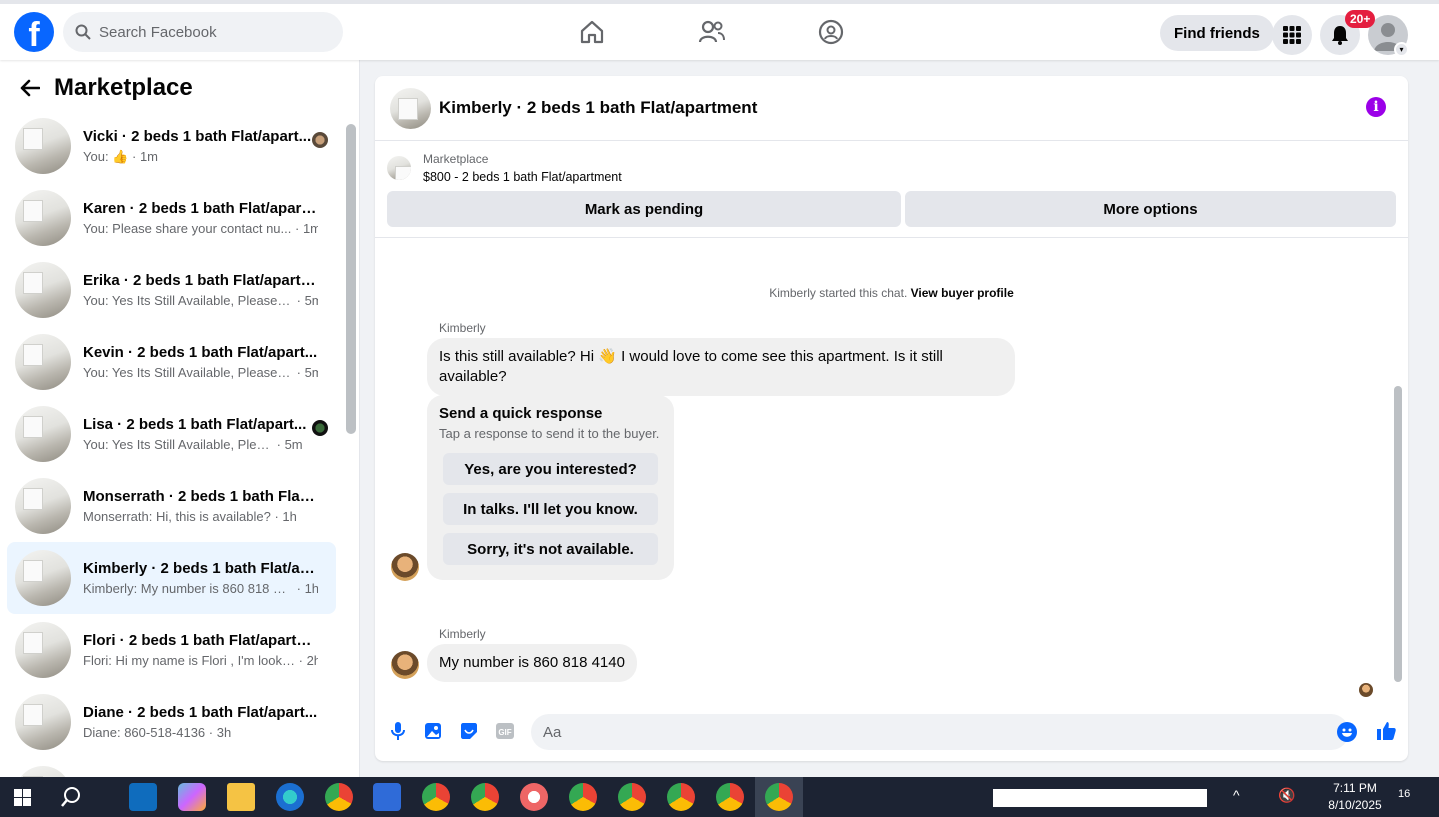 Image resolution: width=1439 pixels, height=817 pixels. I want to click on windows-taskbar: ^ 🔇 7:11 PM 8/10/2025 16, so click(719, 797).